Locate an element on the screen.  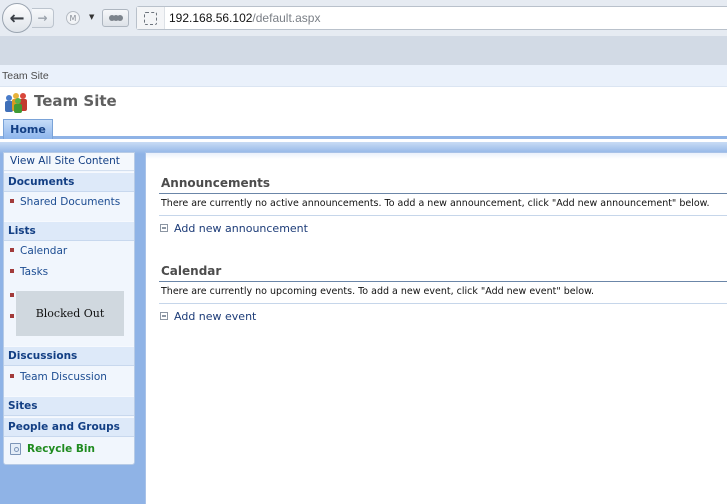
add-new-announcement-link: Add new announcement is located at coordinates (443, 229).